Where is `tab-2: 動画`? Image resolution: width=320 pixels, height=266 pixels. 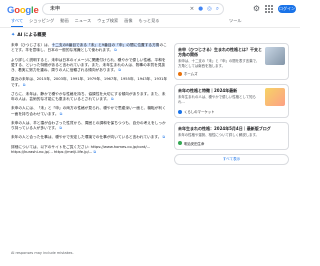
tab-2: 動画 is located at coordinates (64, 22).